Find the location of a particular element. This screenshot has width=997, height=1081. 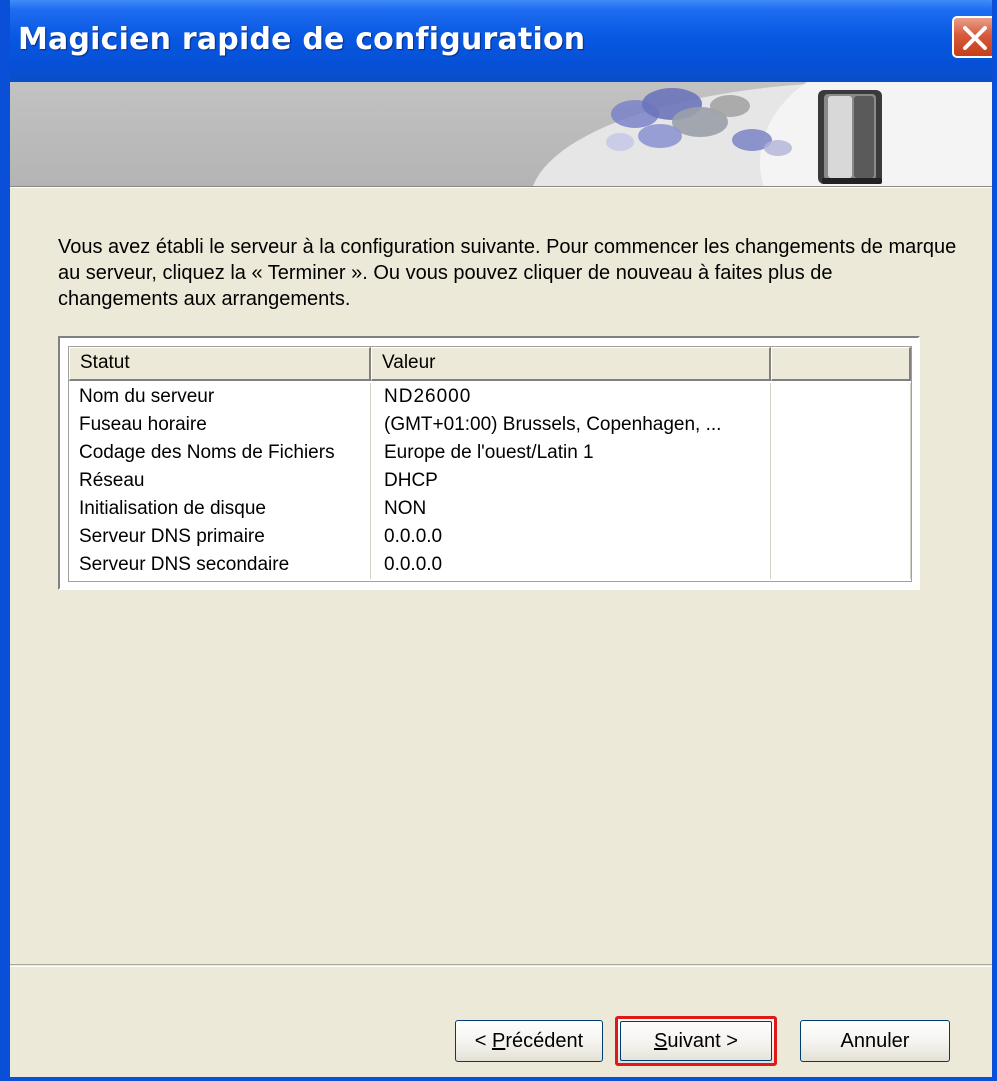

cell-statut: Initialisation de disque is located at coordinates (220, 509).